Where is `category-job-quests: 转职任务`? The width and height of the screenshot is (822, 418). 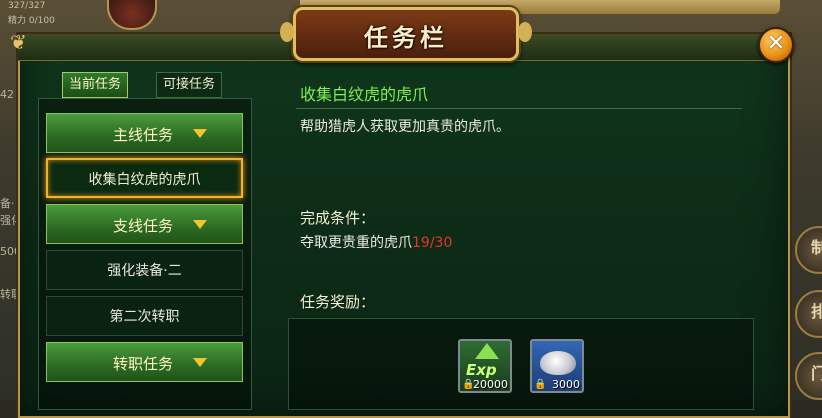
category-job-quests: 转职任务 is located at coordinates (144, 362).